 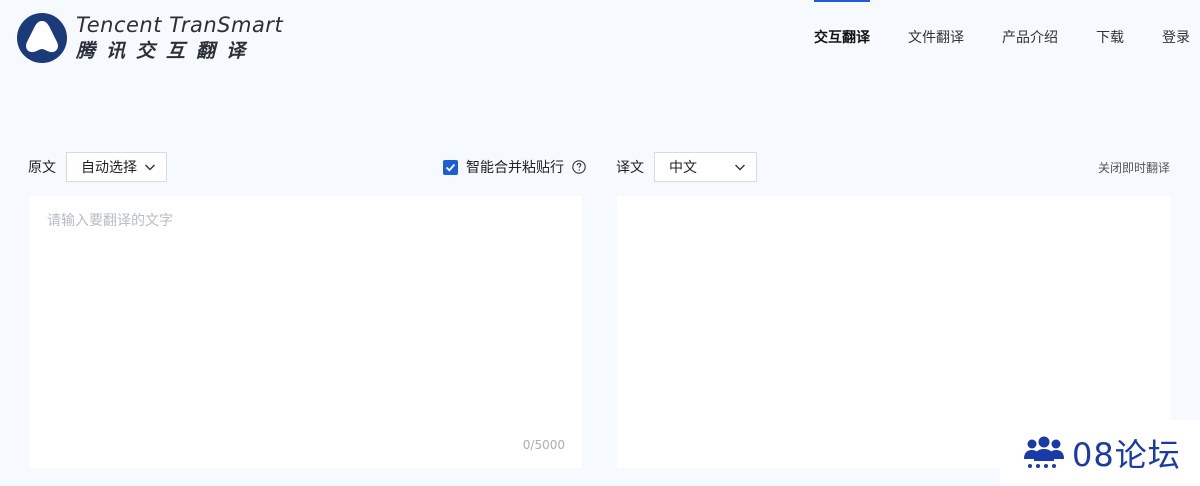 What do you see at coordinates (1176, 37) in the screenshot?
I see `nav-login: 登录` at bounding box center [1176, 37].